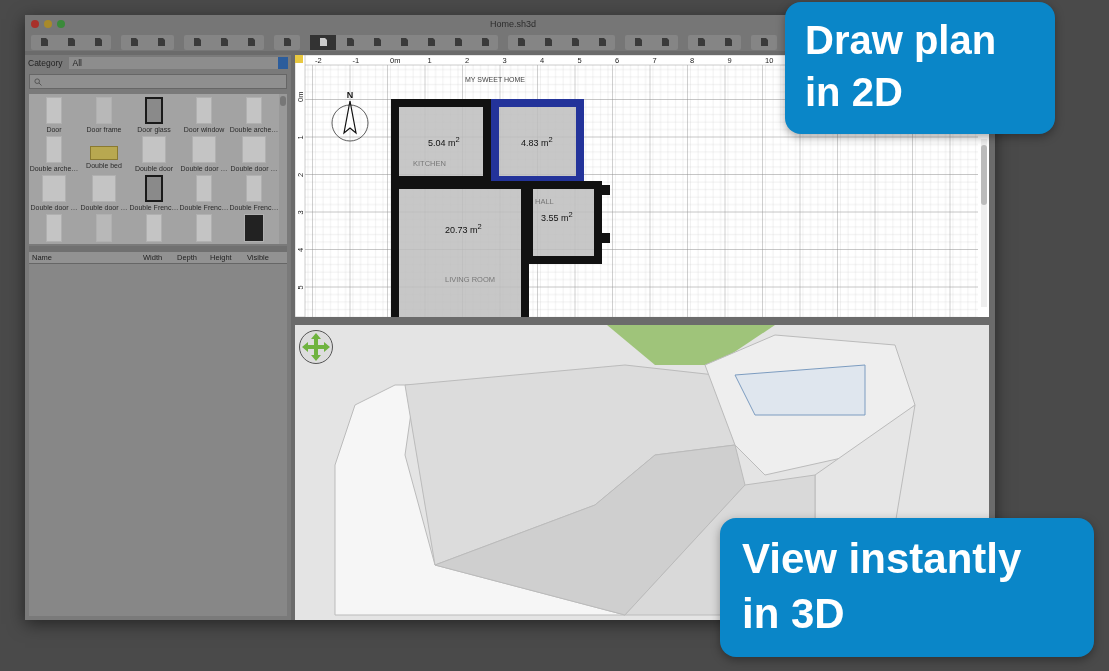  What do you see at coordinates (920, 68) in the screenshot?
I see `callout-banner: Draw plan in 2D` at bounding box center [920, 68].